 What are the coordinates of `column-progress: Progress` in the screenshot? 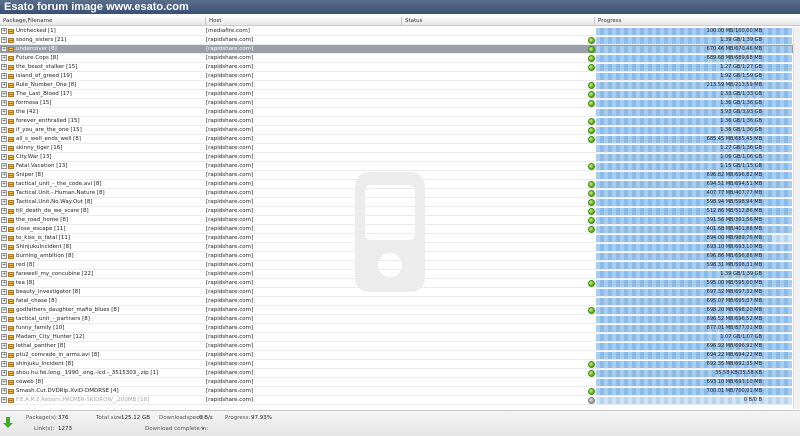 It's located at (697, 21).